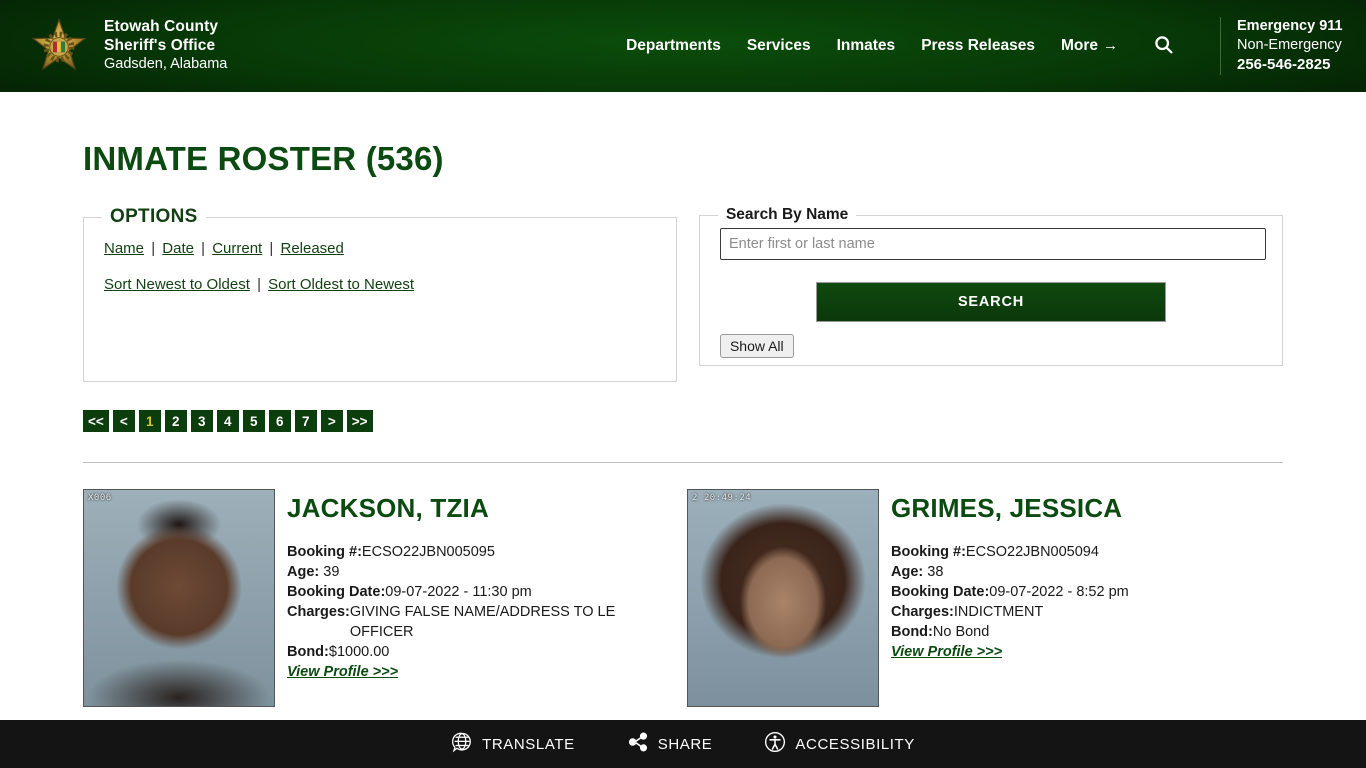 The height and width of the screenshot is (768, 1366). I want to click on search-submit-button: SEARCH, so click(990, 302).